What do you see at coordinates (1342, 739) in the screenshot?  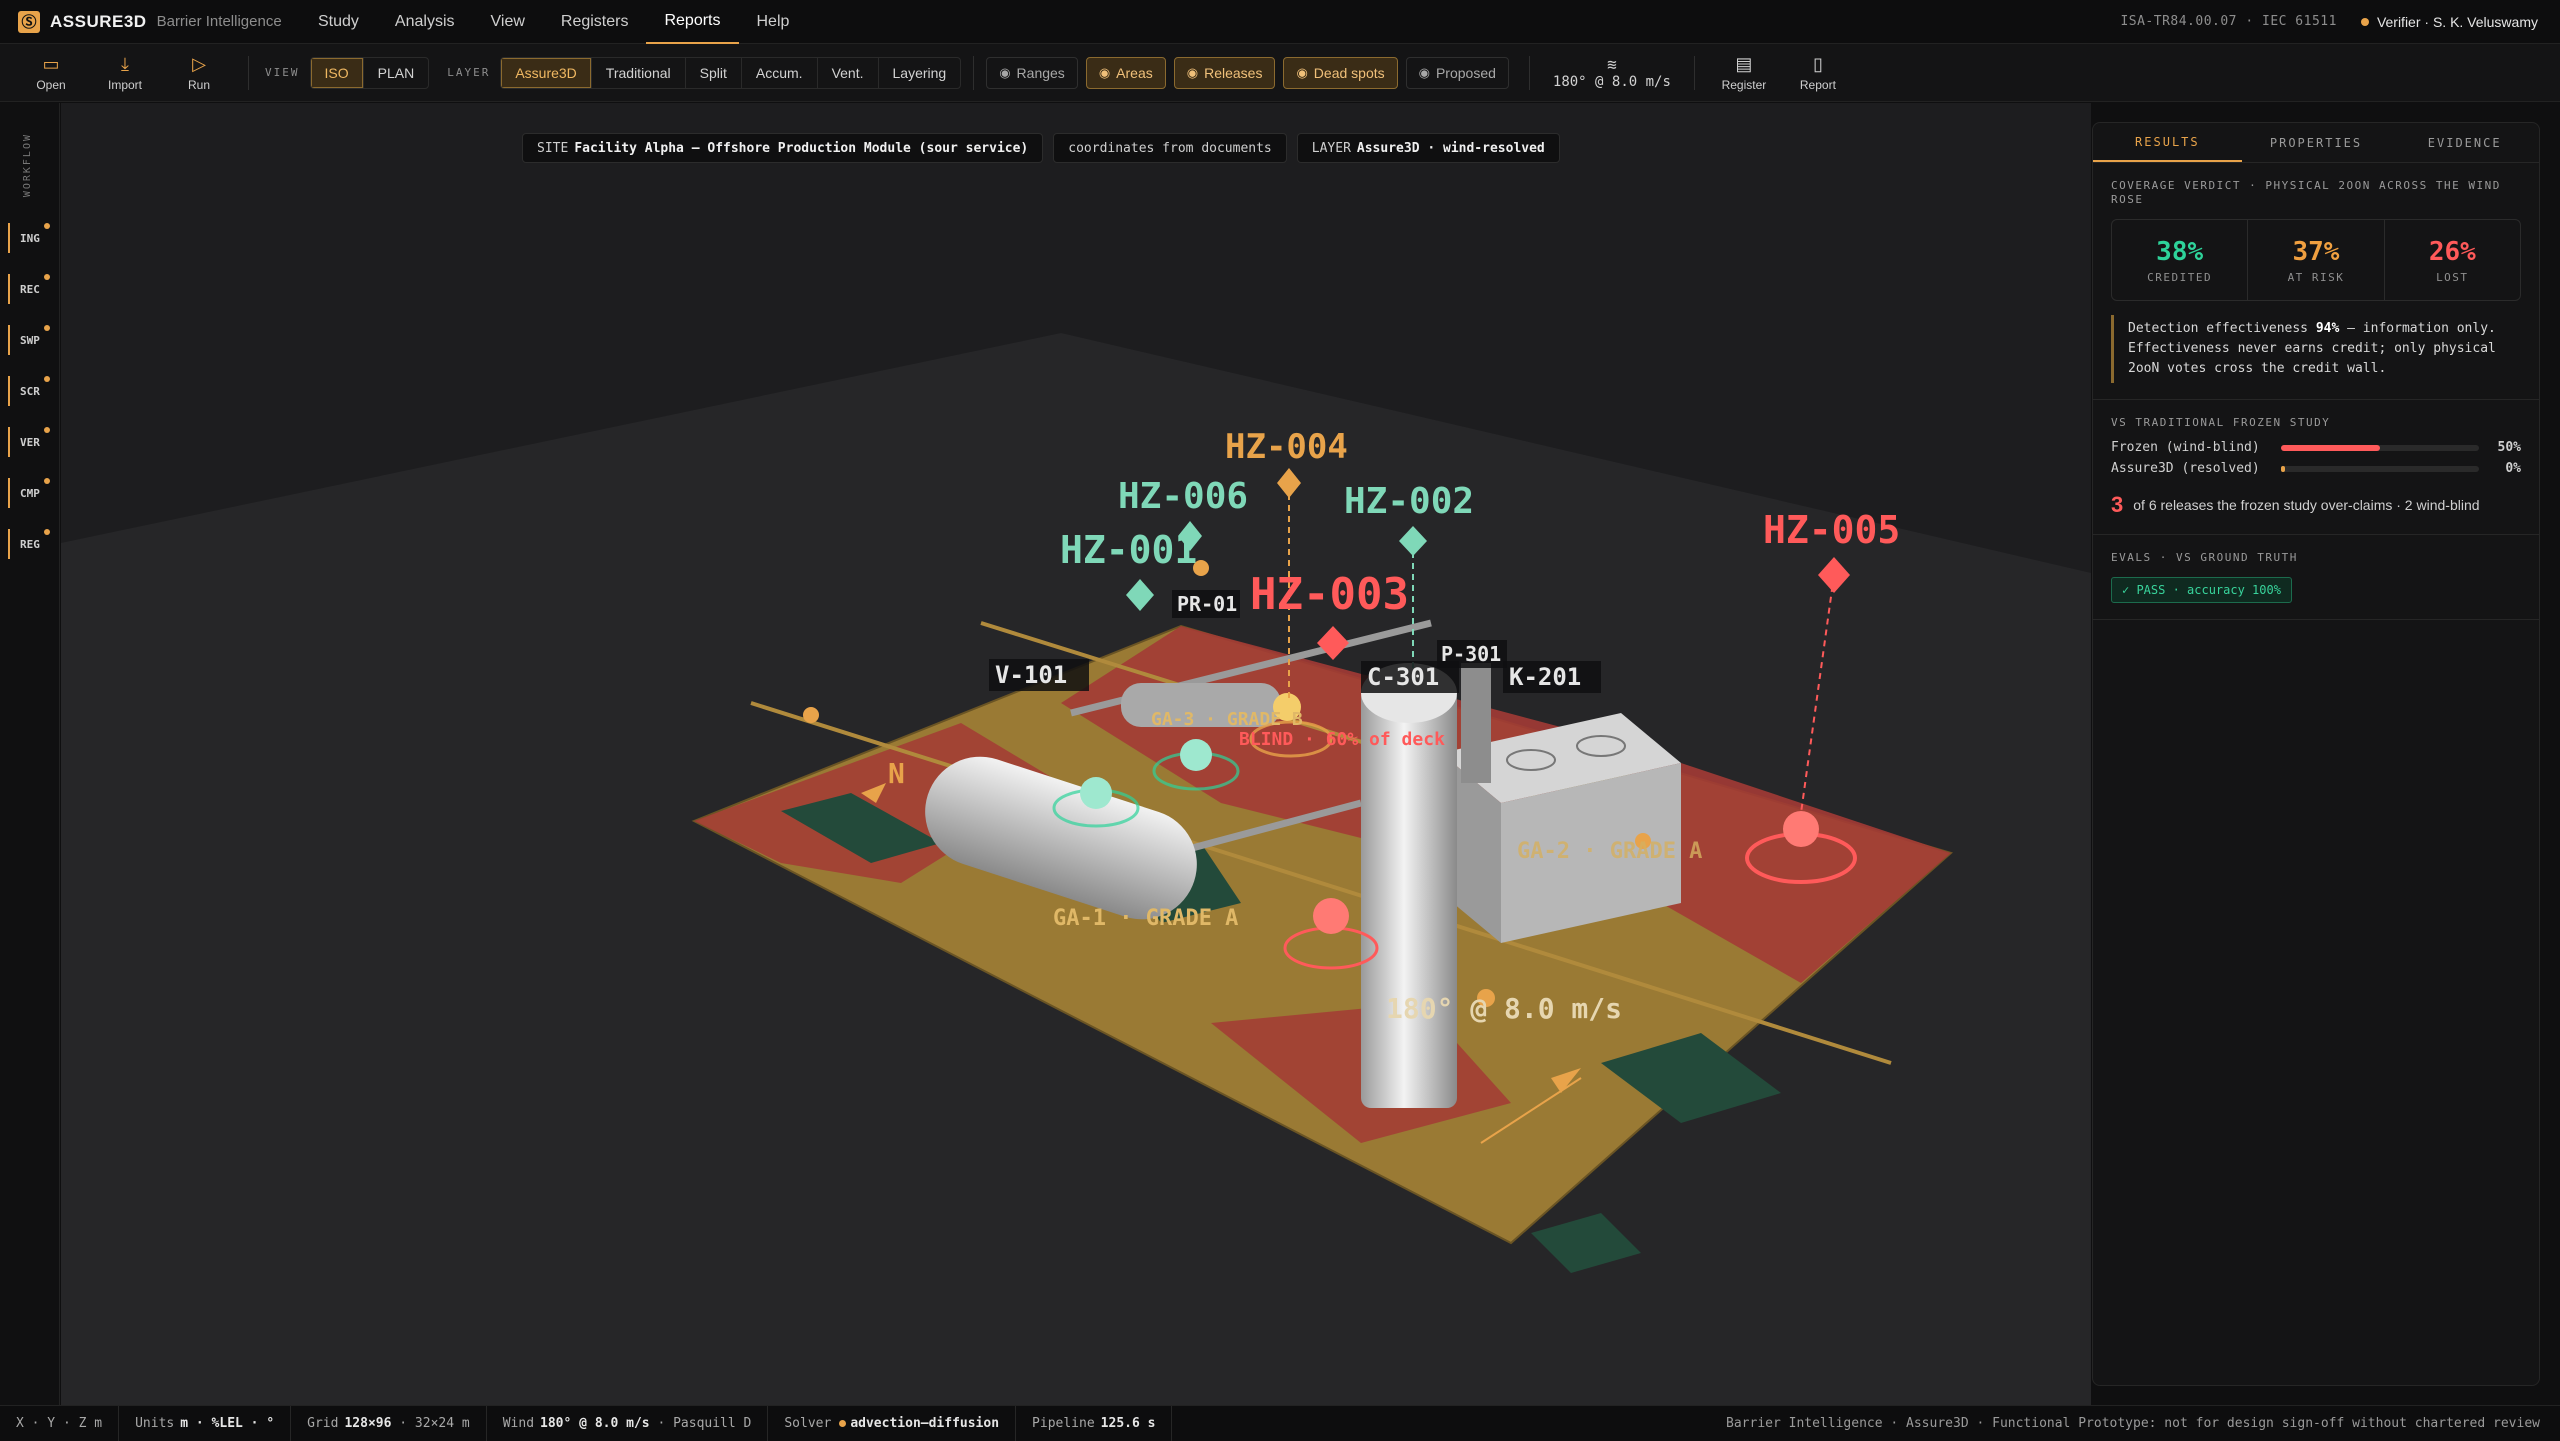 I see `blind-label: BLIND · 60% of deck` at bounding box center [1342, 739].